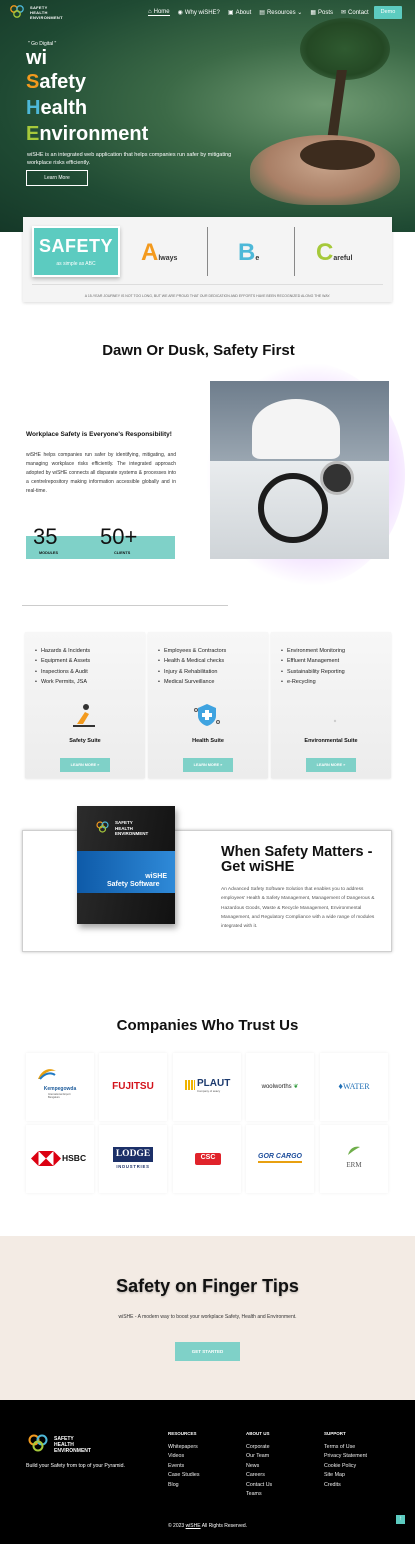 The width and height of the screenshot is (415, 1544). I want to click on suite-name: Environmental Suite, so click(331, 741).